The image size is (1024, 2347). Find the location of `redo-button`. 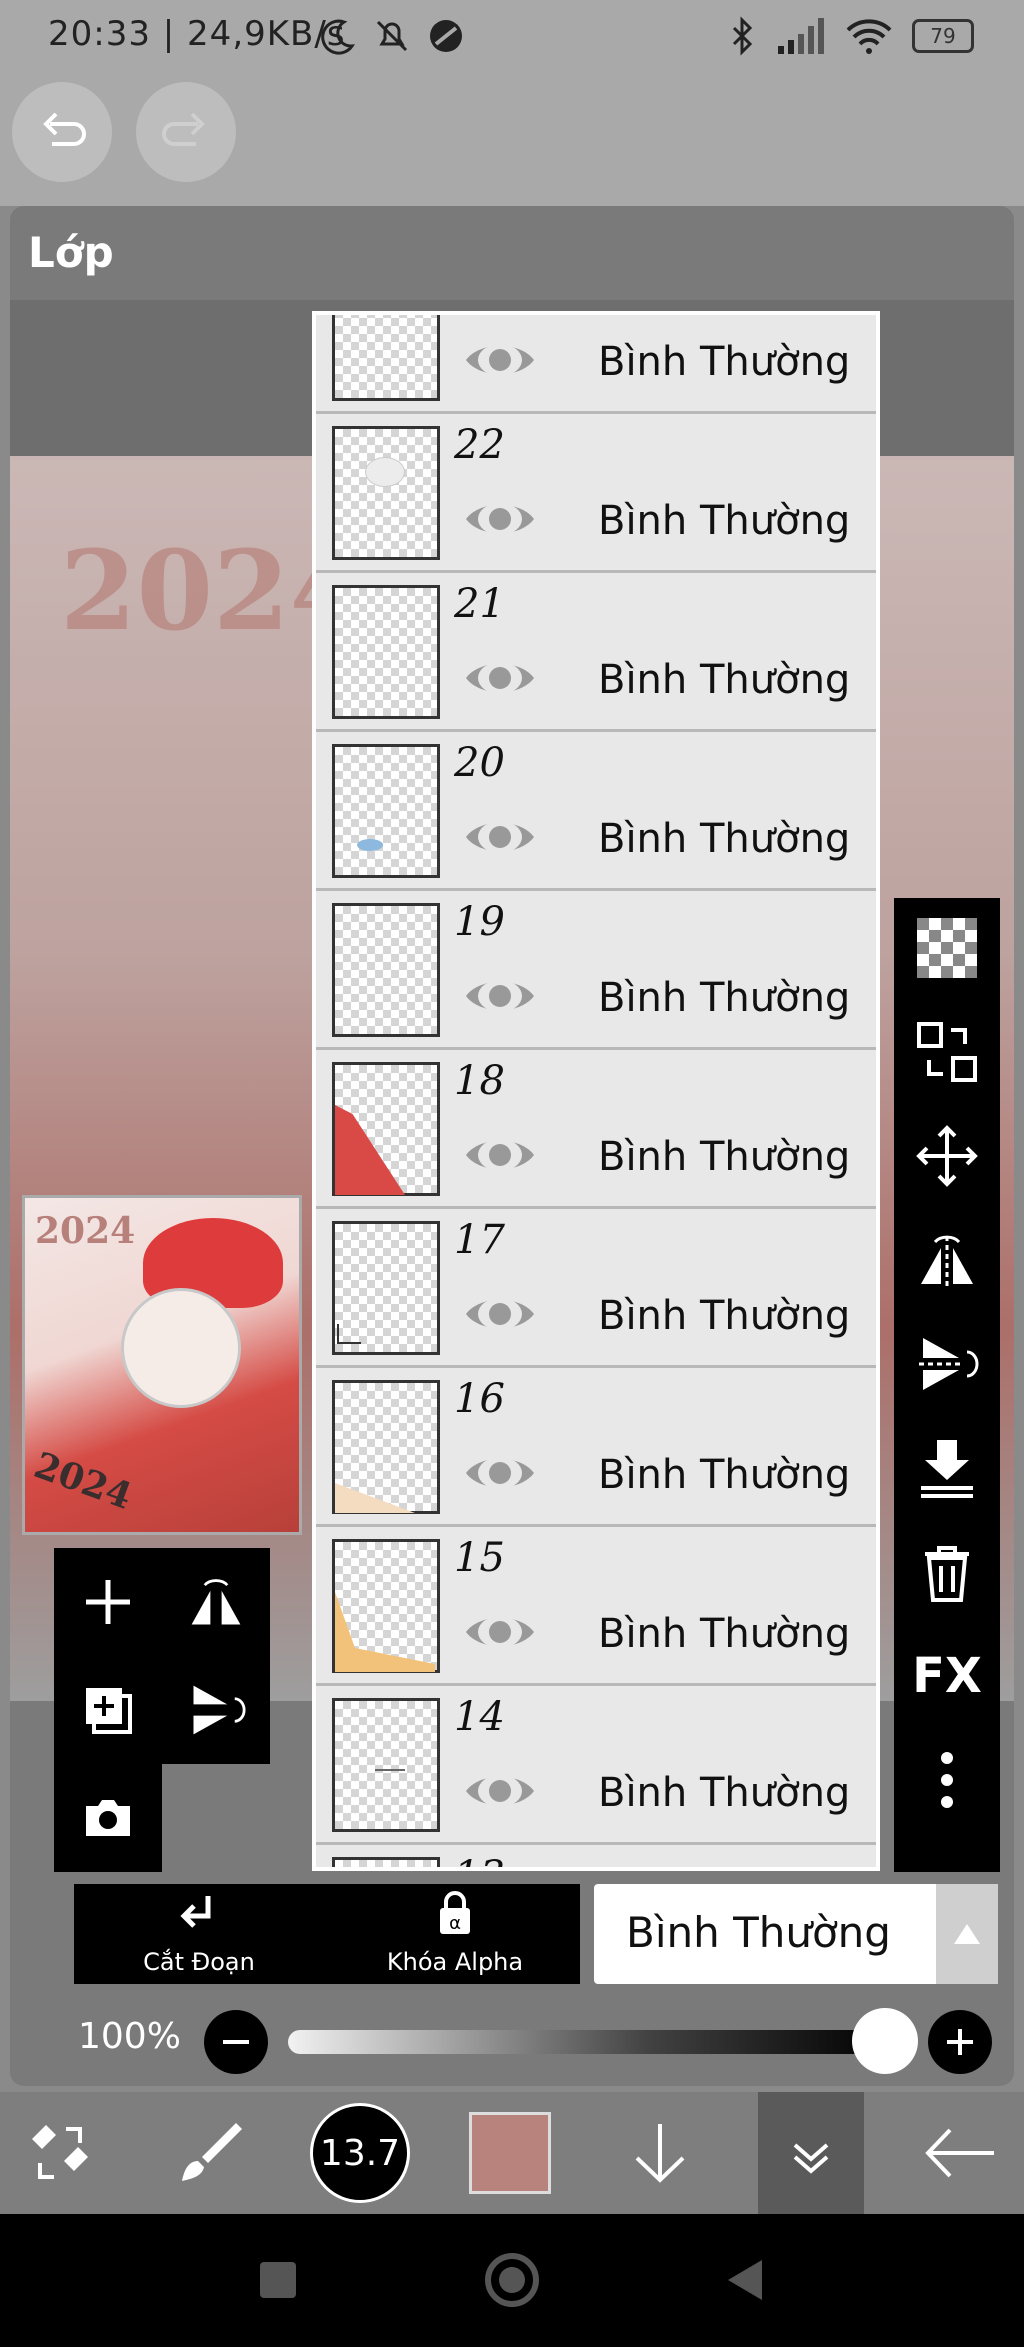

redo-button is located at coordinates (186, 132).